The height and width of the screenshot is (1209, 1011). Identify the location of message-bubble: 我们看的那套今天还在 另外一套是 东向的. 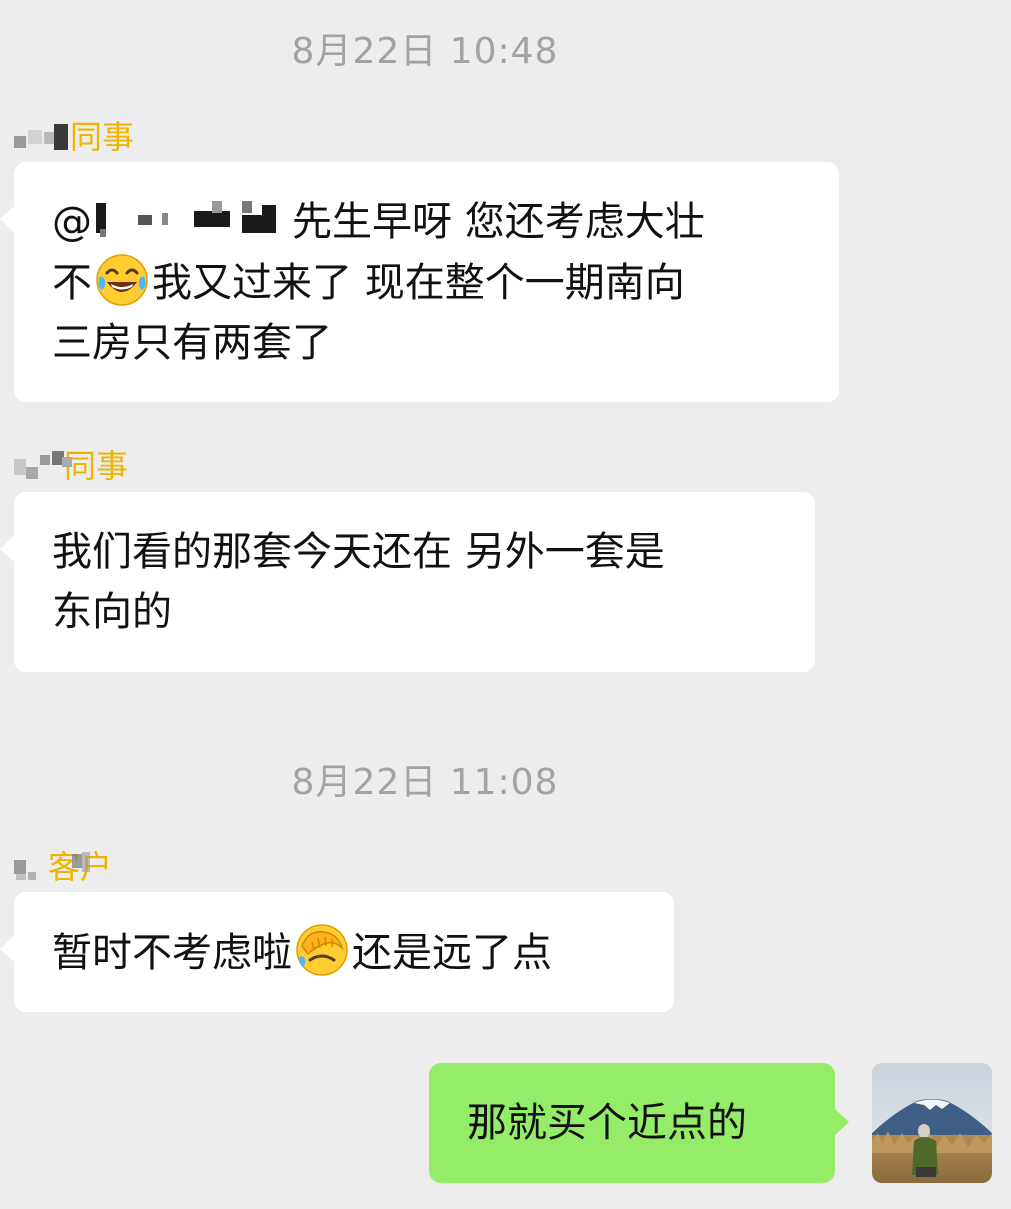
(407, 582).